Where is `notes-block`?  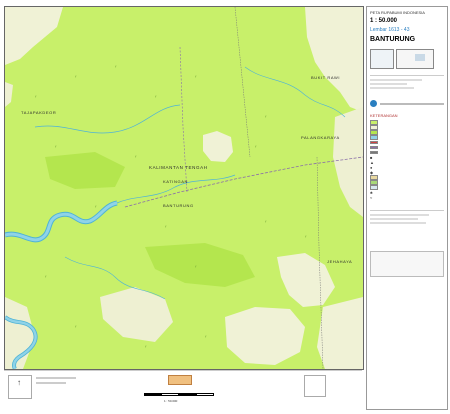 notes-block is located at coordinates (407, 225).